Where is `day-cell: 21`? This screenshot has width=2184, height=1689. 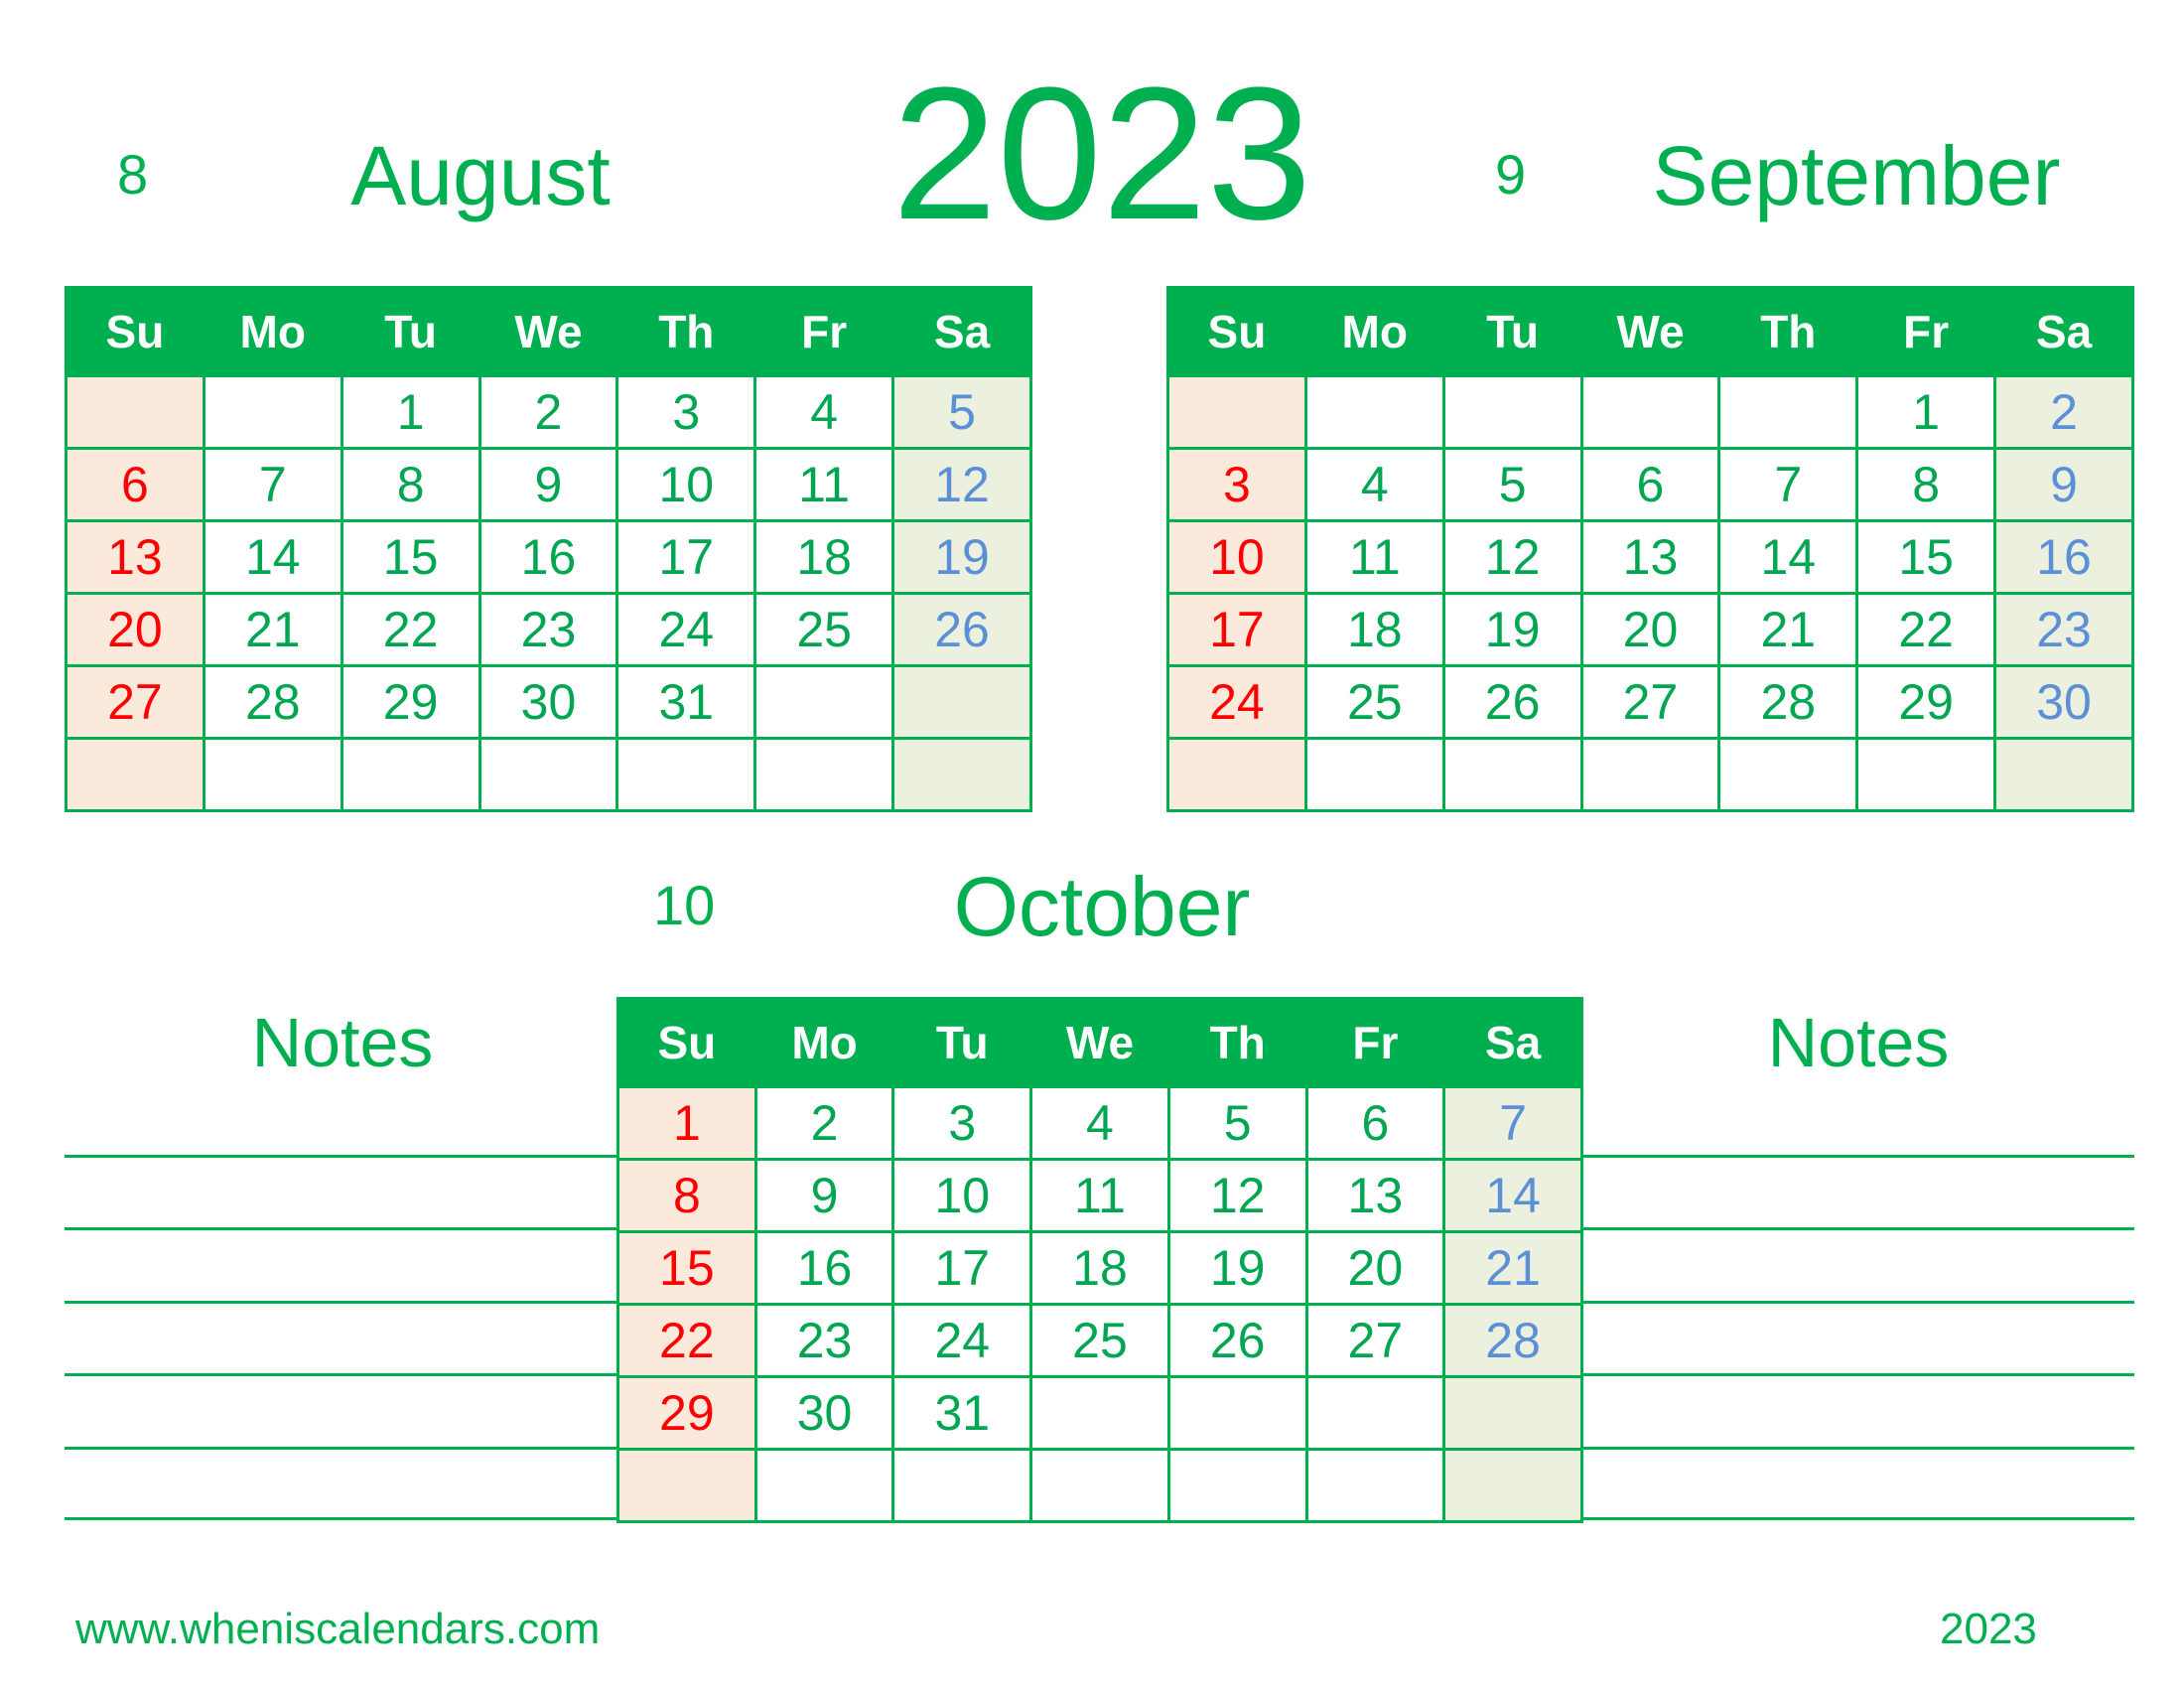 day-cell: 21 is located at coordinates (272, 629).